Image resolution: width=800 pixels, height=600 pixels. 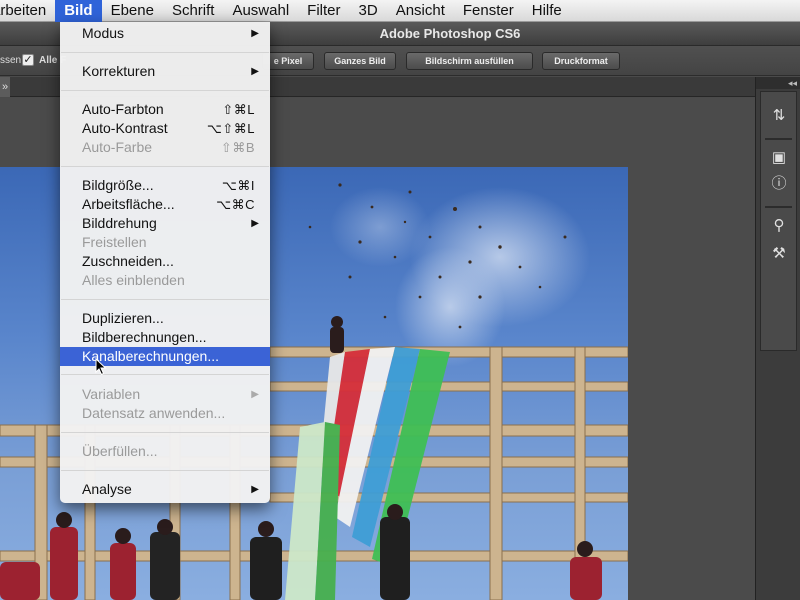 I want to click on menu-item-auto-farbton: Auto-Farbton ⇧⌘L, so click(x=165, y=109).